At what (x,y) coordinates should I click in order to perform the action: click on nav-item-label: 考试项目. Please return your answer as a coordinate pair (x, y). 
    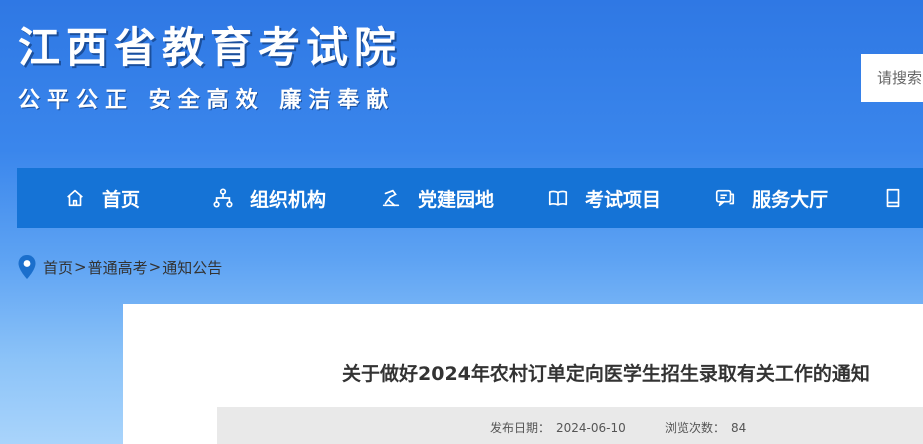
    Looking at the image, I should click on (623, 199).